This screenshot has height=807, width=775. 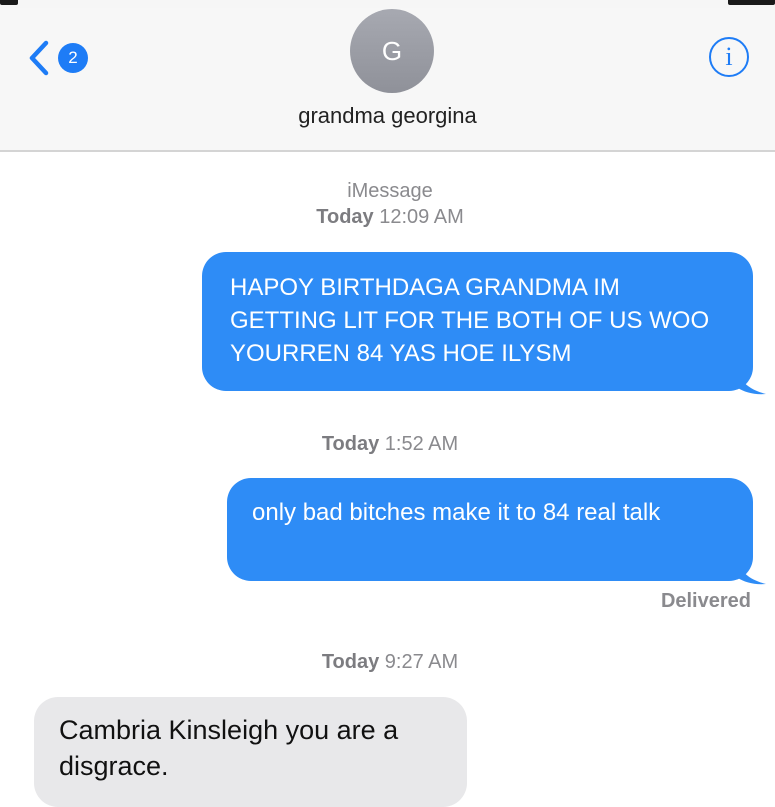 What do you see at coordinates (73, 58) in the screenshot?
I see `unread-count-badge: 2` at bounding box center [73, 58].